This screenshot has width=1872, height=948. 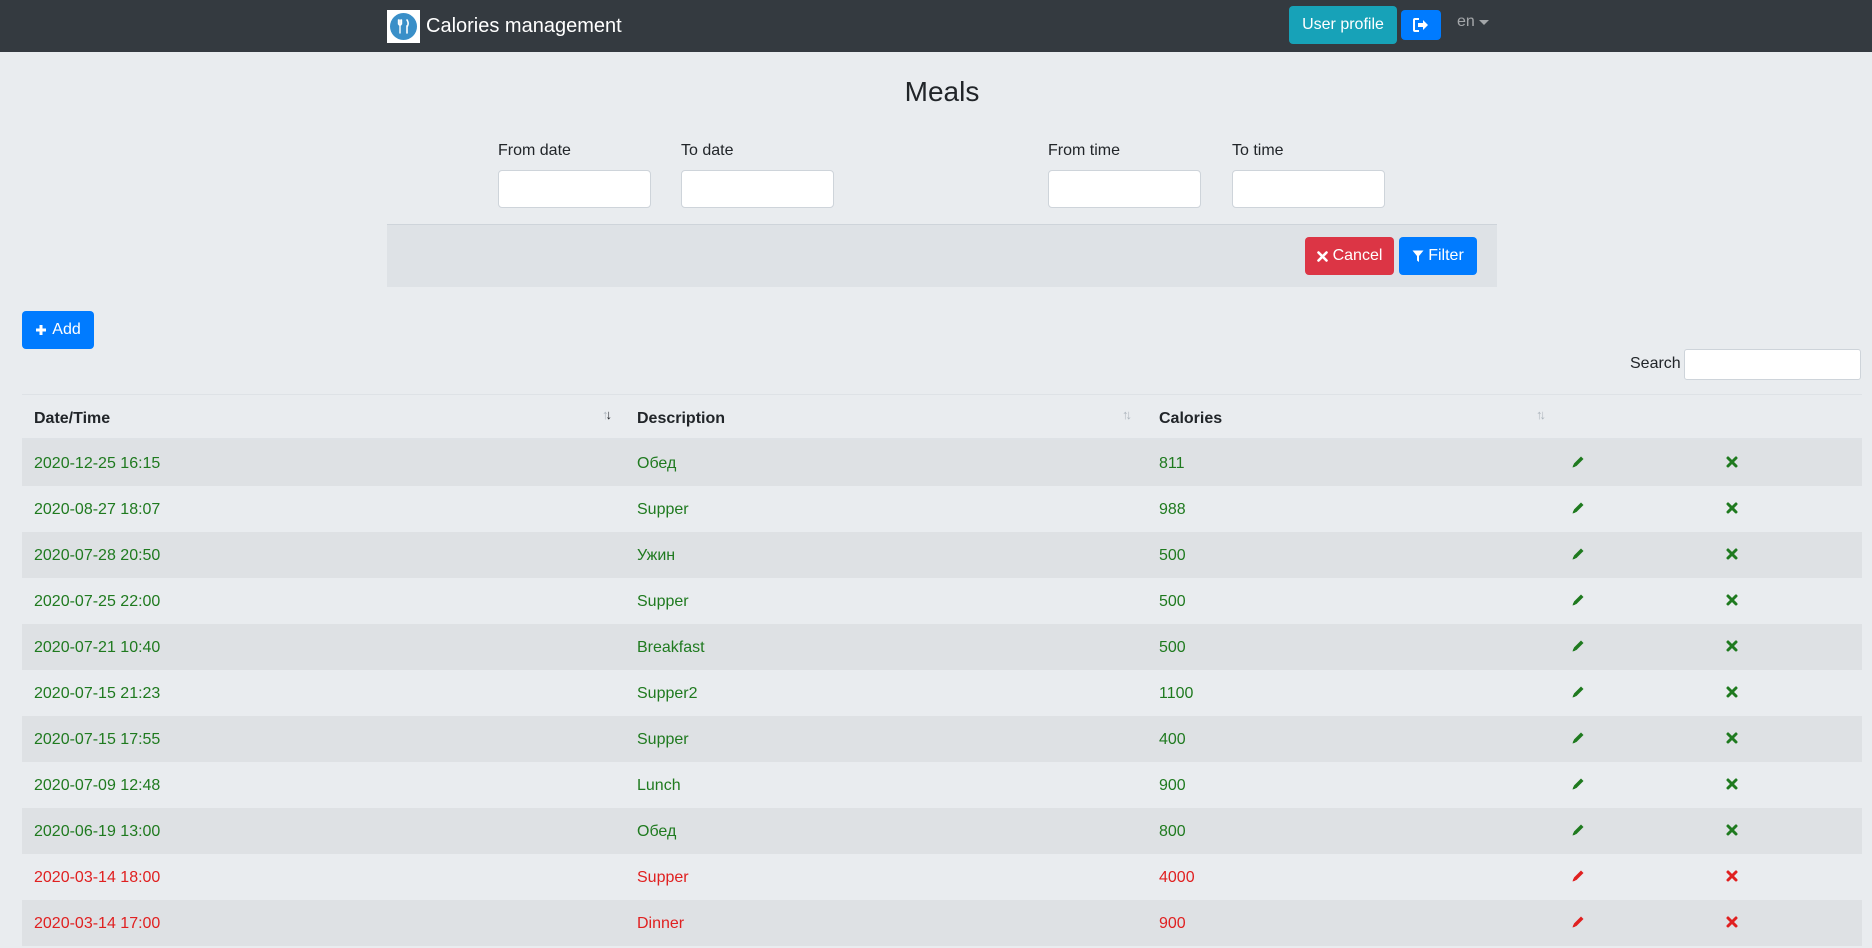 I want to click on meal-datetime: 2020-03-14 18:00, so click(x=97, y=877).